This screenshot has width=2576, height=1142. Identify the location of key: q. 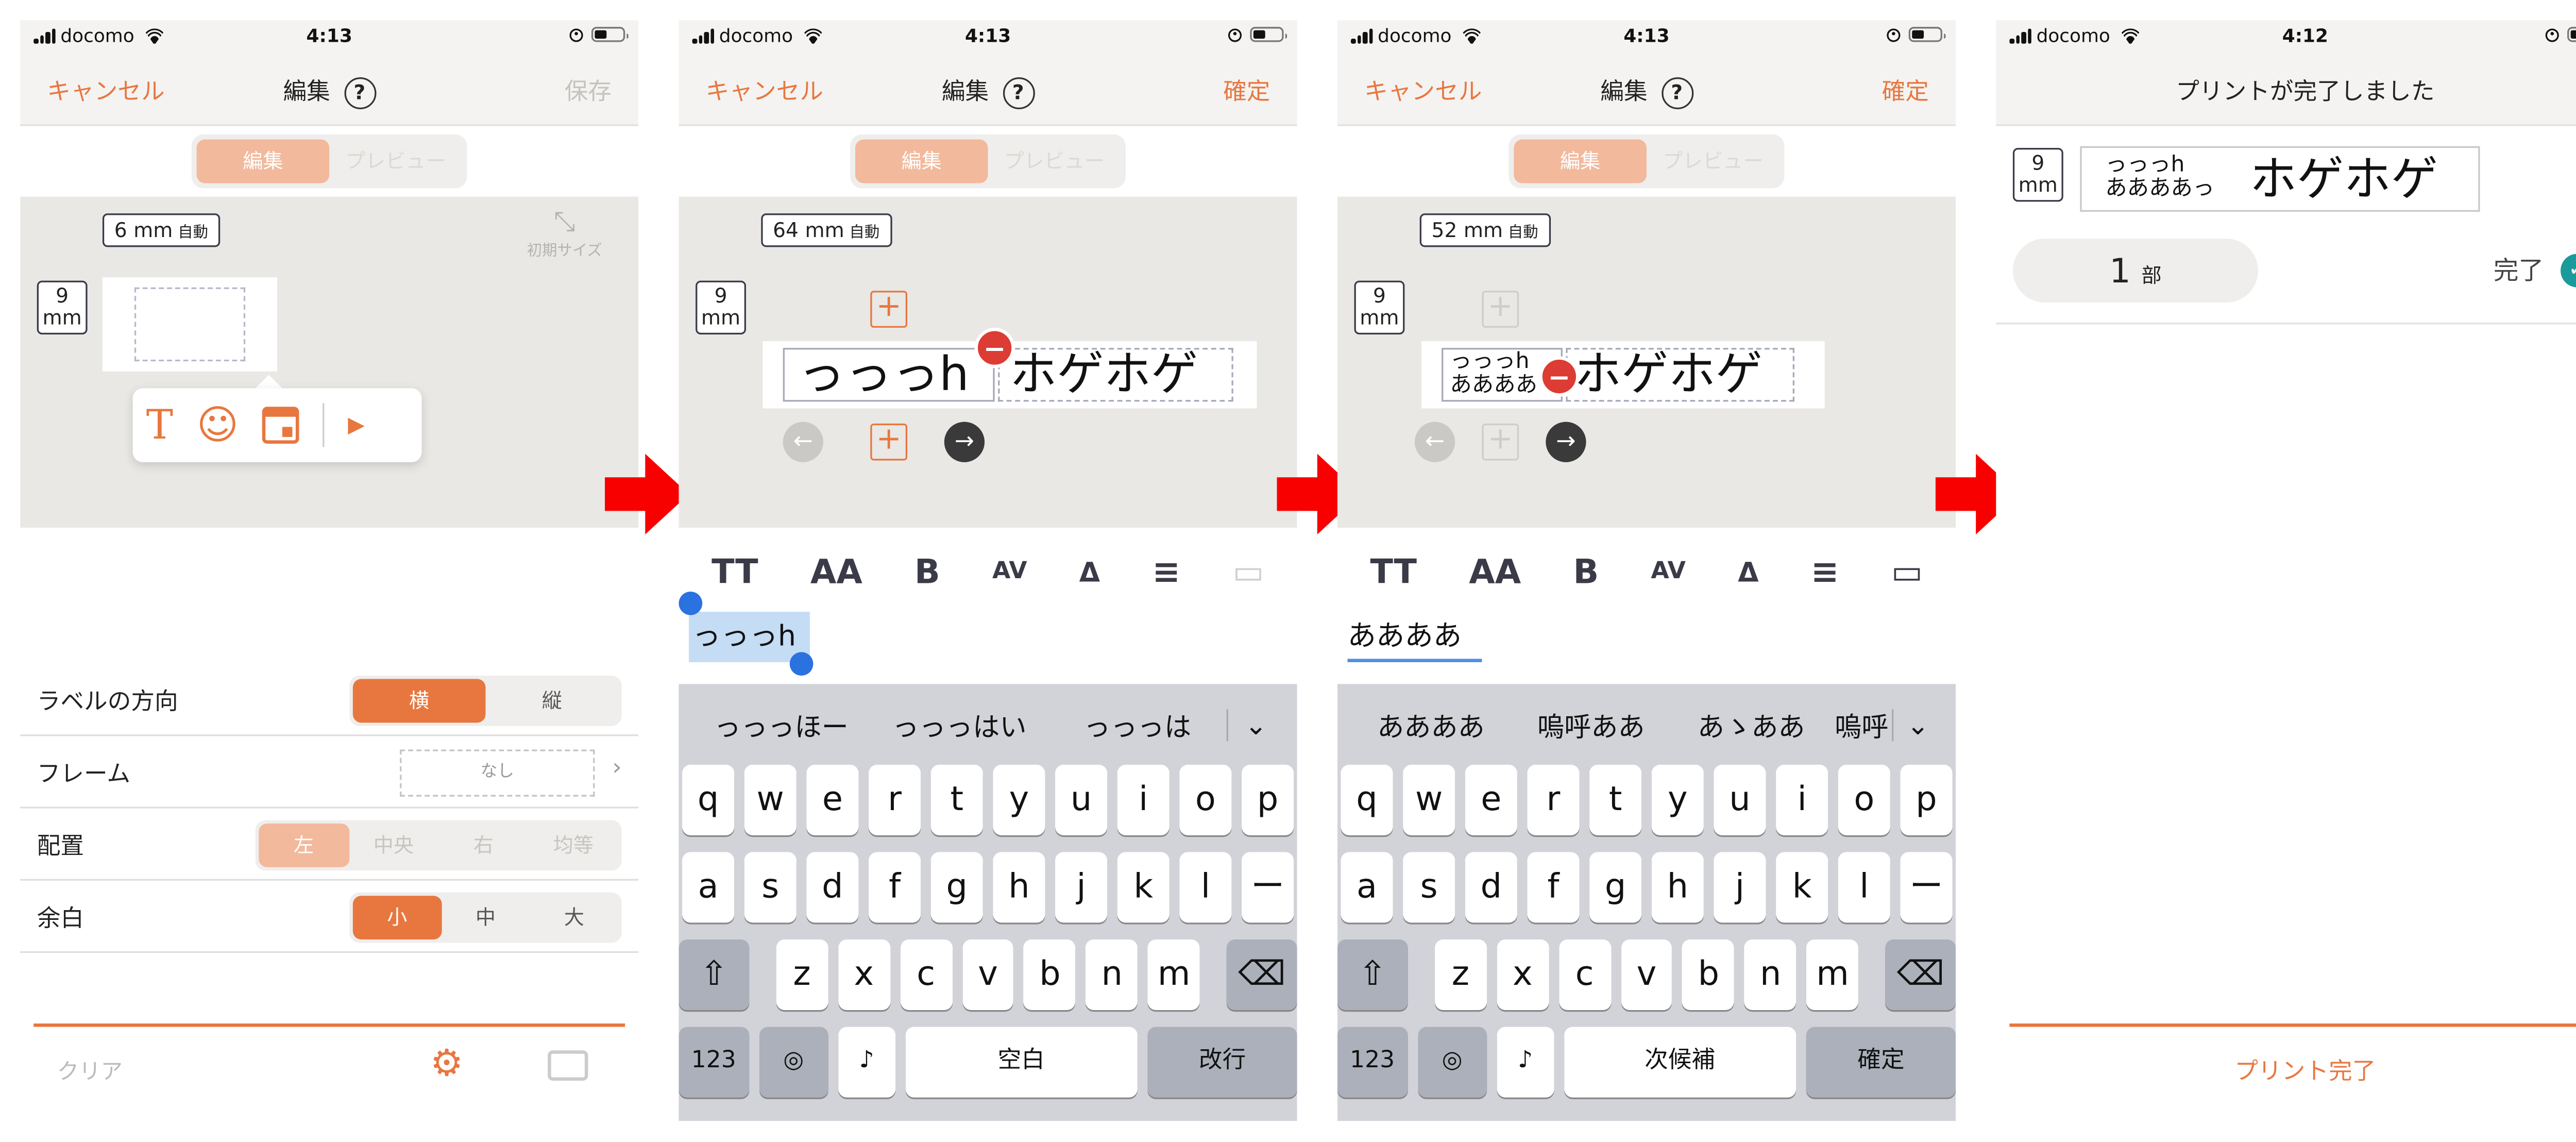
(1367, 799).